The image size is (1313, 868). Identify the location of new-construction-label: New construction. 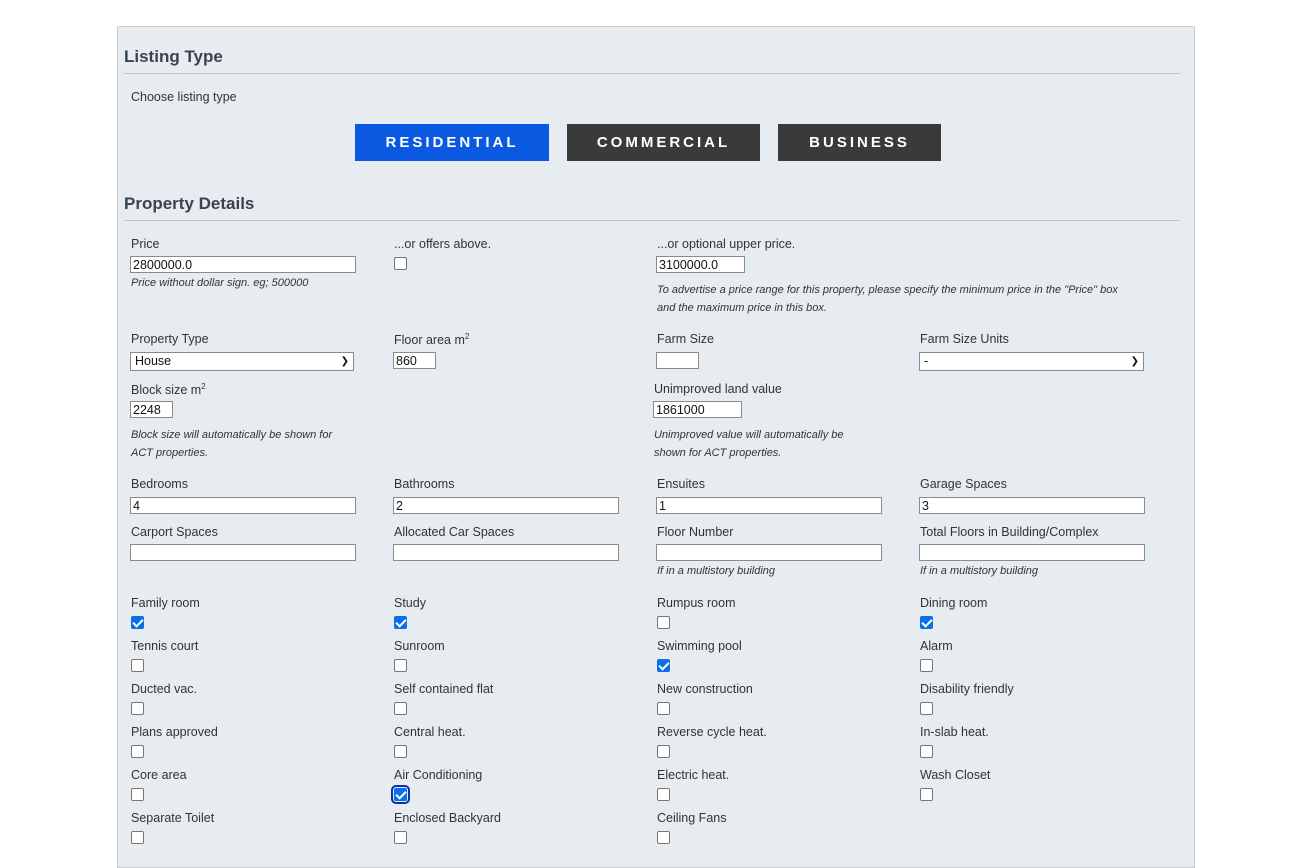
(705, 689).